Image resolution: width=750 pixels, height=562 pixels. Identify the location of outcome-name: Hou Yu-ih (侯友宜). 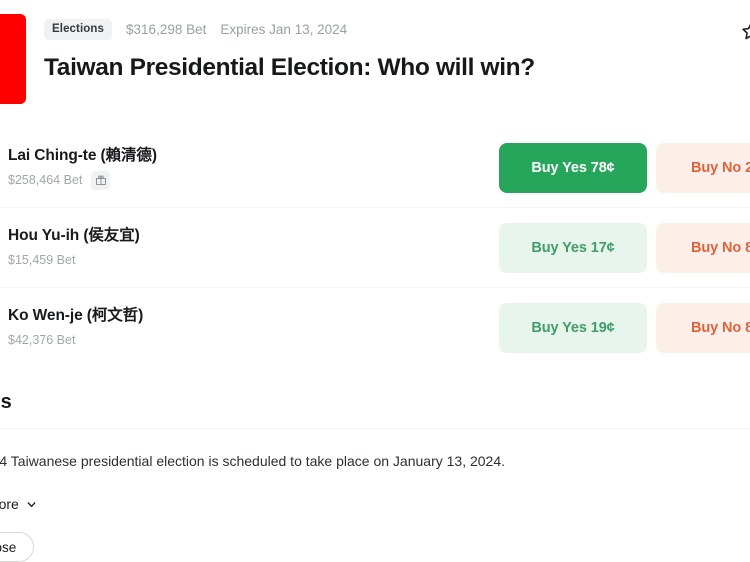
(74, 235).